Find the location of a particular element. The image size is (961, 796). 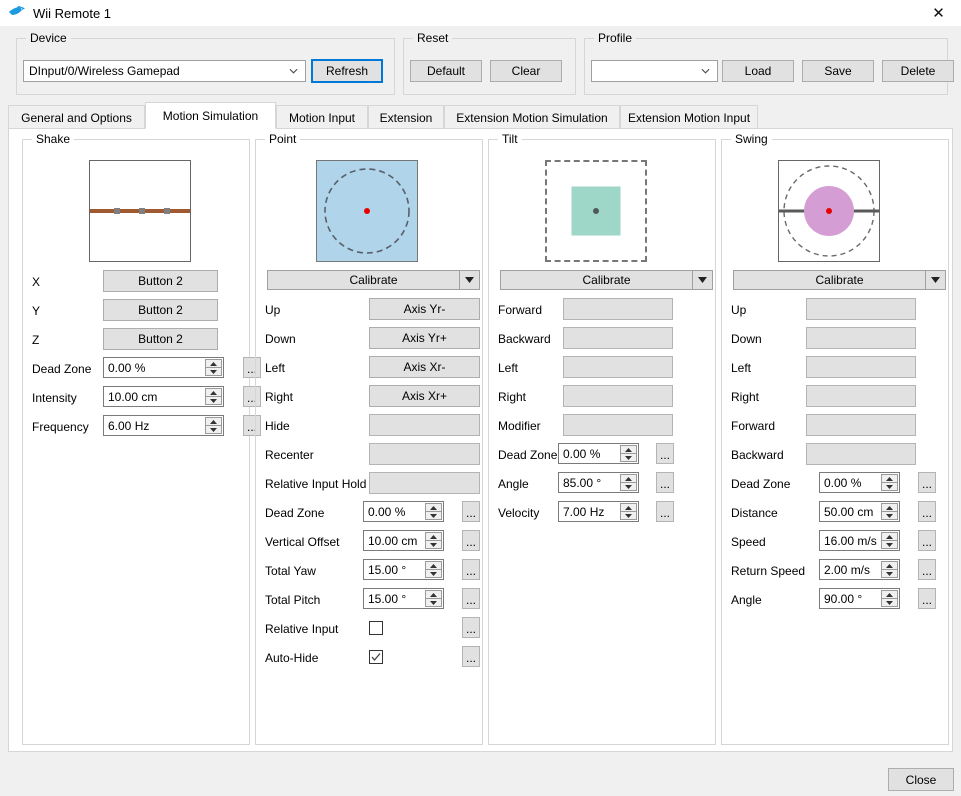

shake-deadzone-input: 0.00 % is located at coordinates (163, 367).